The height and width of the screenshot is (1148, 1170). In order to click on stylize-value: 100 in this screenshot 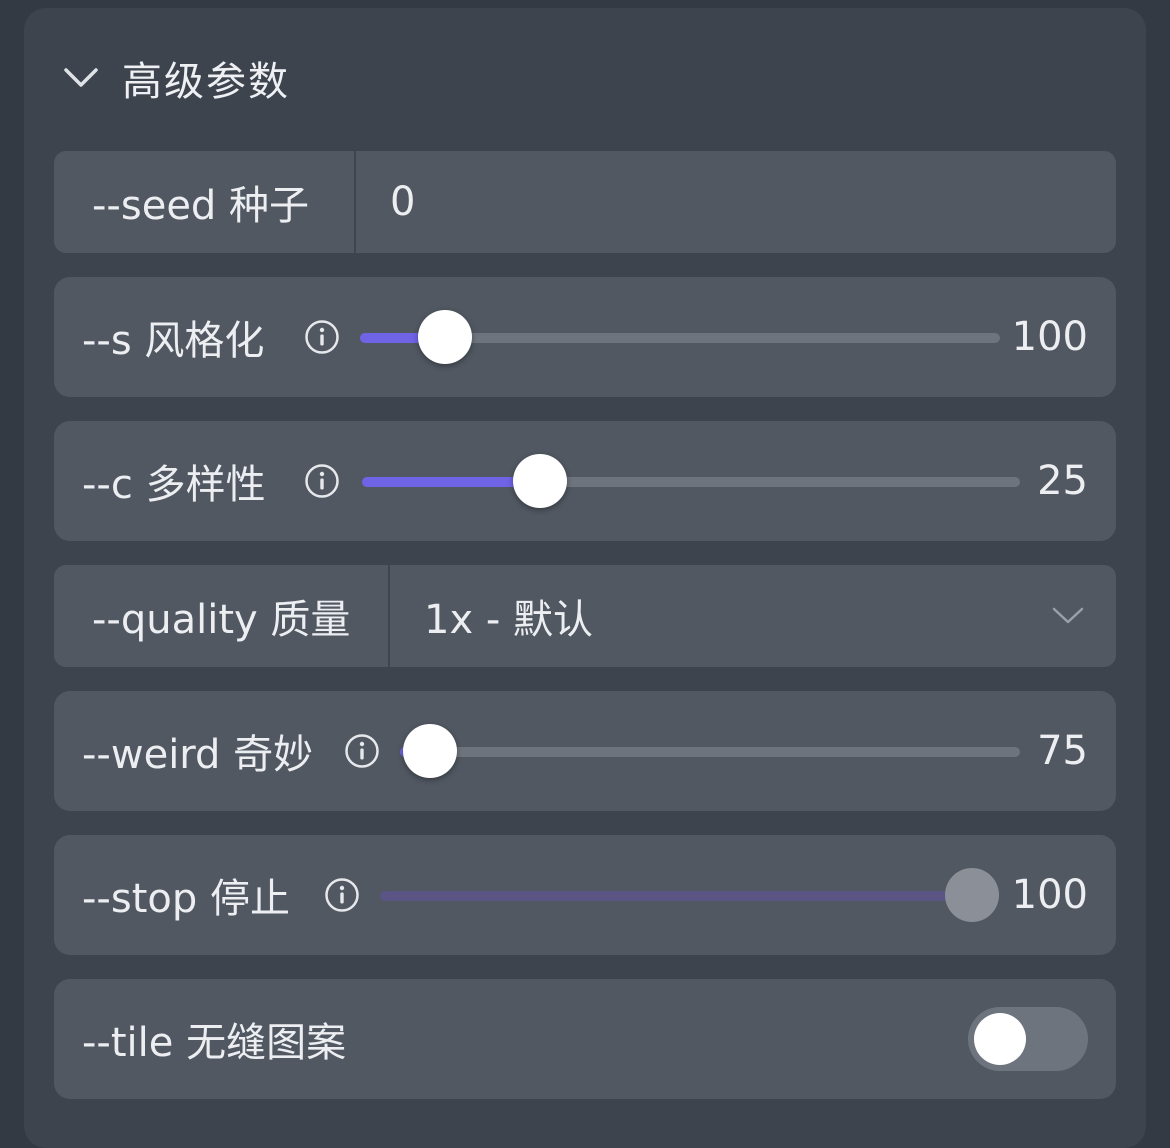, I will do `click(1049, 337)`.